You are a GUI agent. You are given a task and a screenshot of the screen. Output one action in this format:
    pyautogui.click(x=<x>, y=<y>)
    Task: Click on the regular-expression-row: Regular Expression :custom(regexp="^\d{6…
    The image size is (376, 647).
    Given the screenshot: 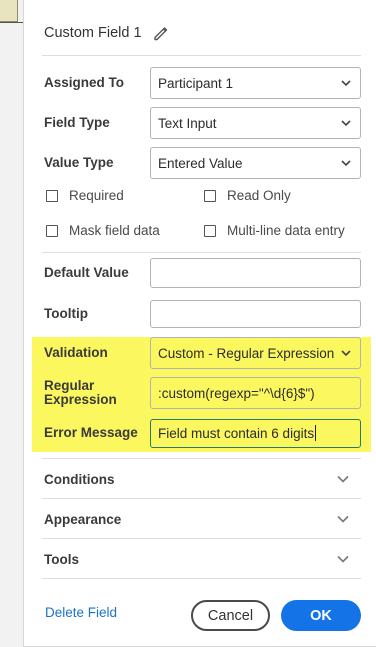 What is the action you would take?
    pyautogui.click(x=202, y=393)
    